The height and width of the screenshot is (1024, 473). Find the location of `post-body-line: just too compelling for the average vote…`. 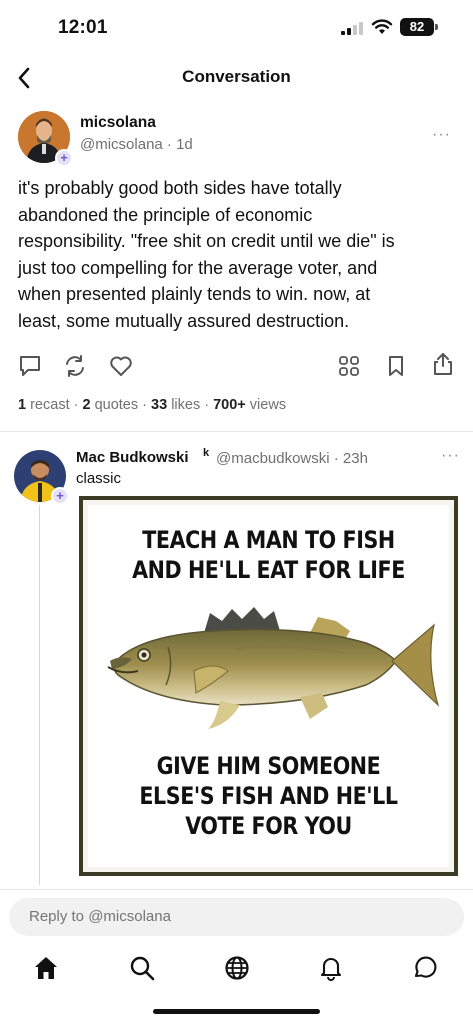

post-body-line: just too compelling for the average vote… is located at coordinates (198, 267).